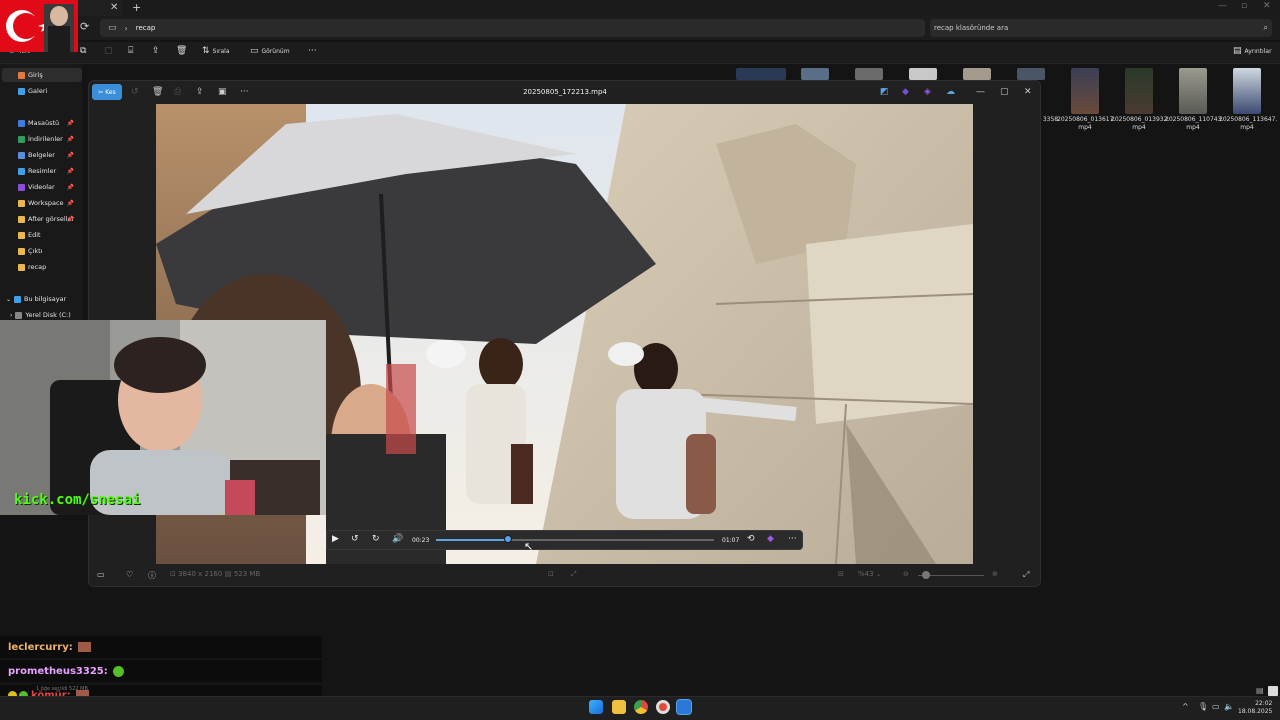  Describe the element at coordinates (335, 539) in the screenshot. I see `play-icon: ▶` at that location.